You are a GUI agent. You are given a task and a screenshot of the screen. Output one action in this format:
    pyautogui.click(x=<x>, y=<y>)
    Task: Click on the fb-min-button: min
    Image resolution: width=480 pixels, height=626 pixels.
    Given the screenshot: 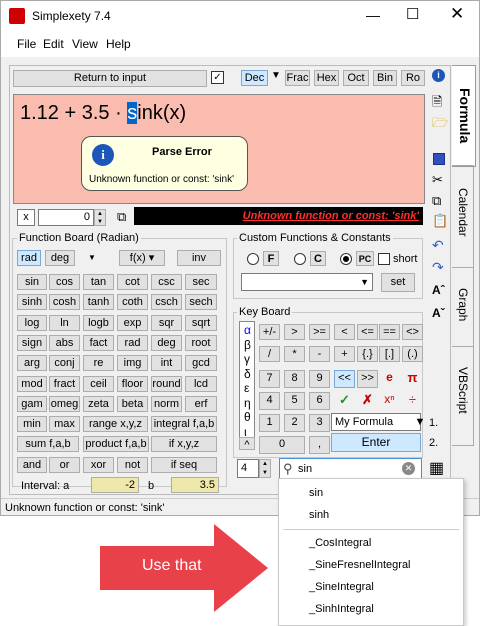 What is the action you would take?
    pyautogui.click(x=32, y=424)
    